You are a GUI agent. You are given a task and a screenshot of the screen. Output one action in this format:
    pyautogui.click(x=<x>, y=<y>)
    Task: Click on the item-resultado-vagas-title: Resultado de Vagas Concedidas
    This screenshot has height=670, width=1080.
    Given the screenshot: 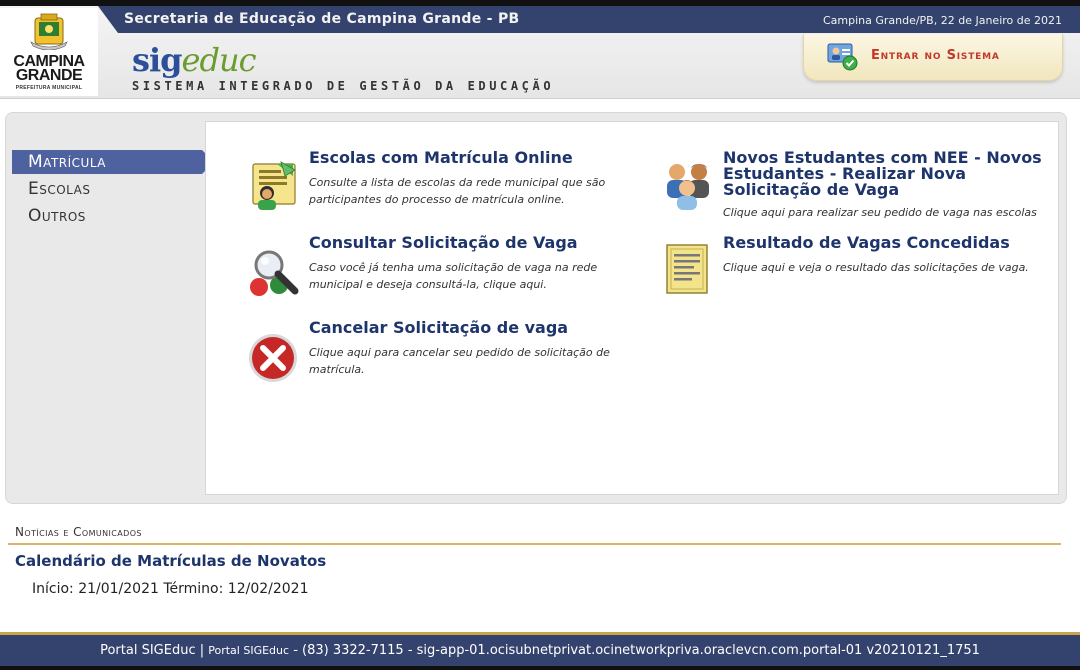 What is the action you would take?
    pyautogui.click(x=866, y=243)
    